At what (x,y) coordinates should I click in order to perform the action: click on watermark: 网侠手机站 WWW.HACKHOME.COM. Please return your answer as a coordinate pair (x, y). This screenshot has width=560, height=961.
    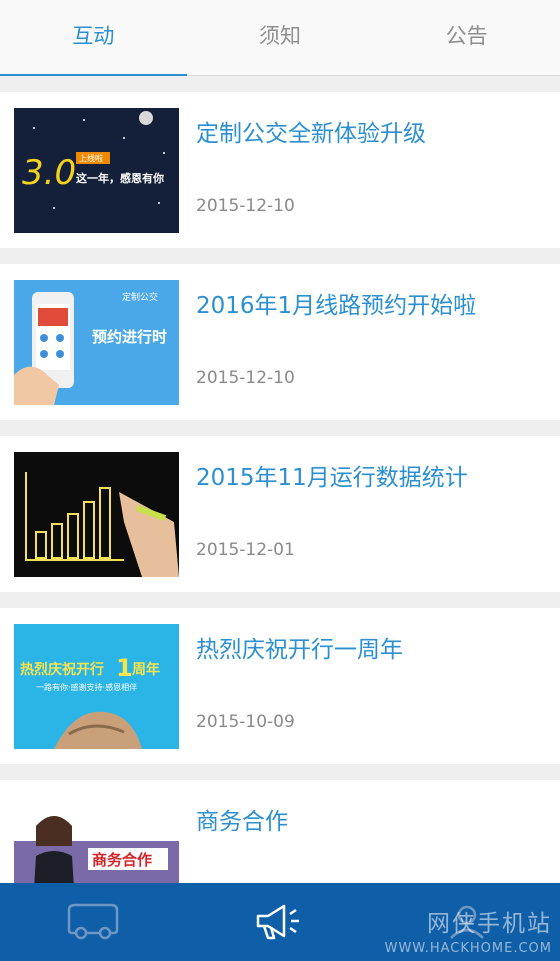
    Looking at the image, I should click on (468, 933).